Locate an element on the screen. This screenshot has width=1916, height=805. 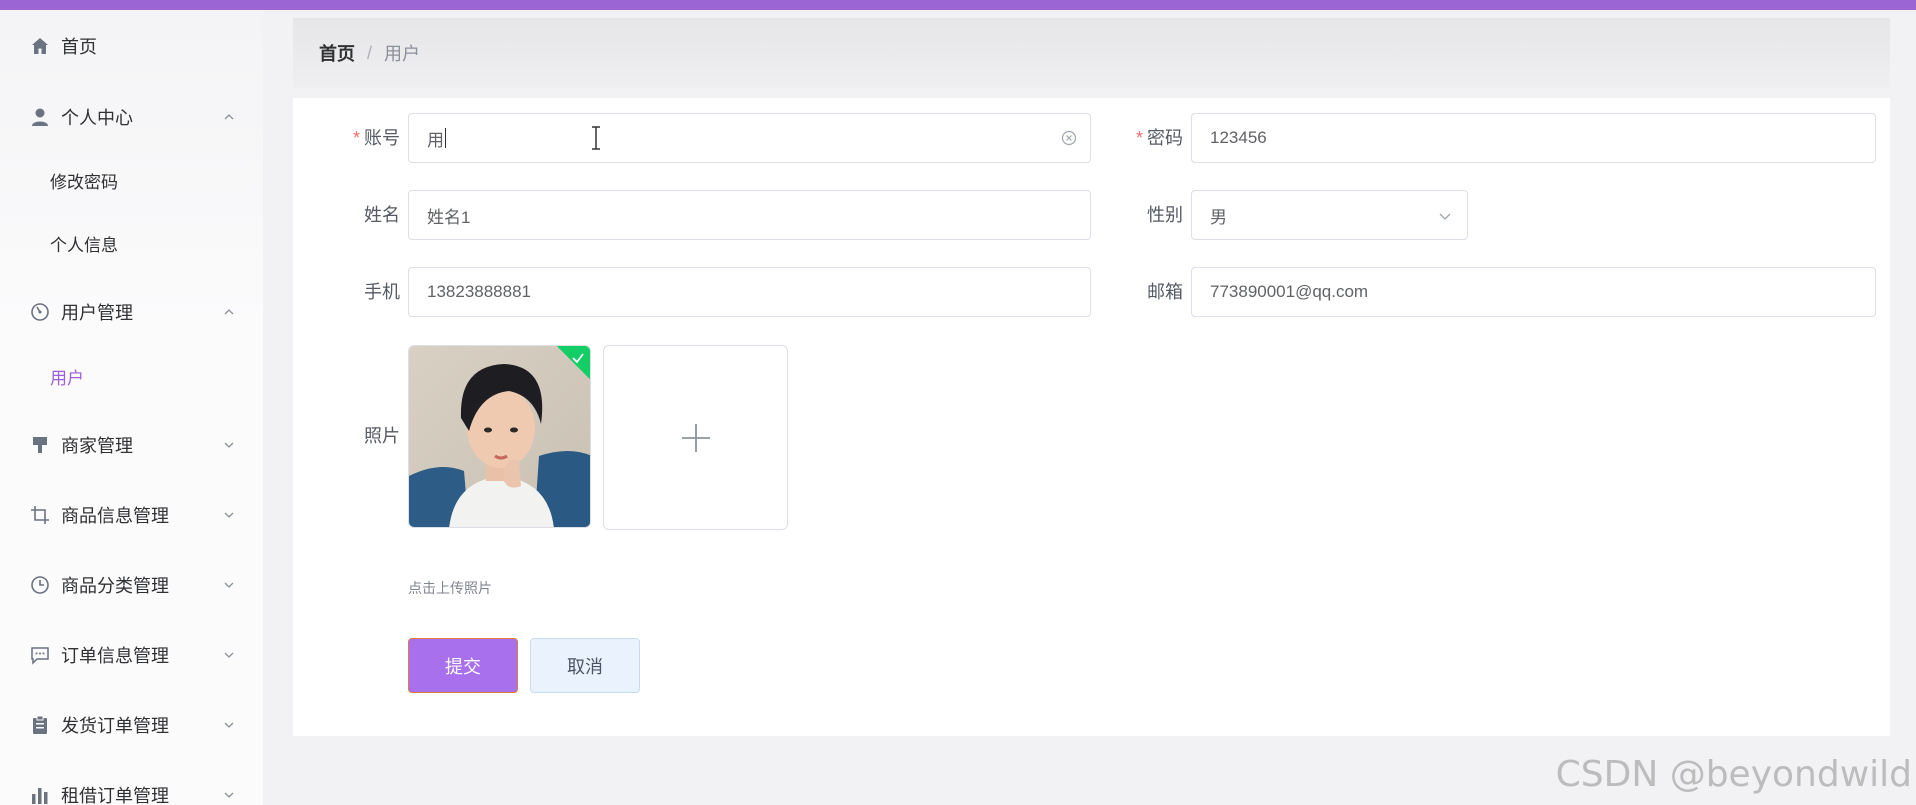
sidebar-item-merchant-management: 商家管理 is located at coordinates (131, 445).